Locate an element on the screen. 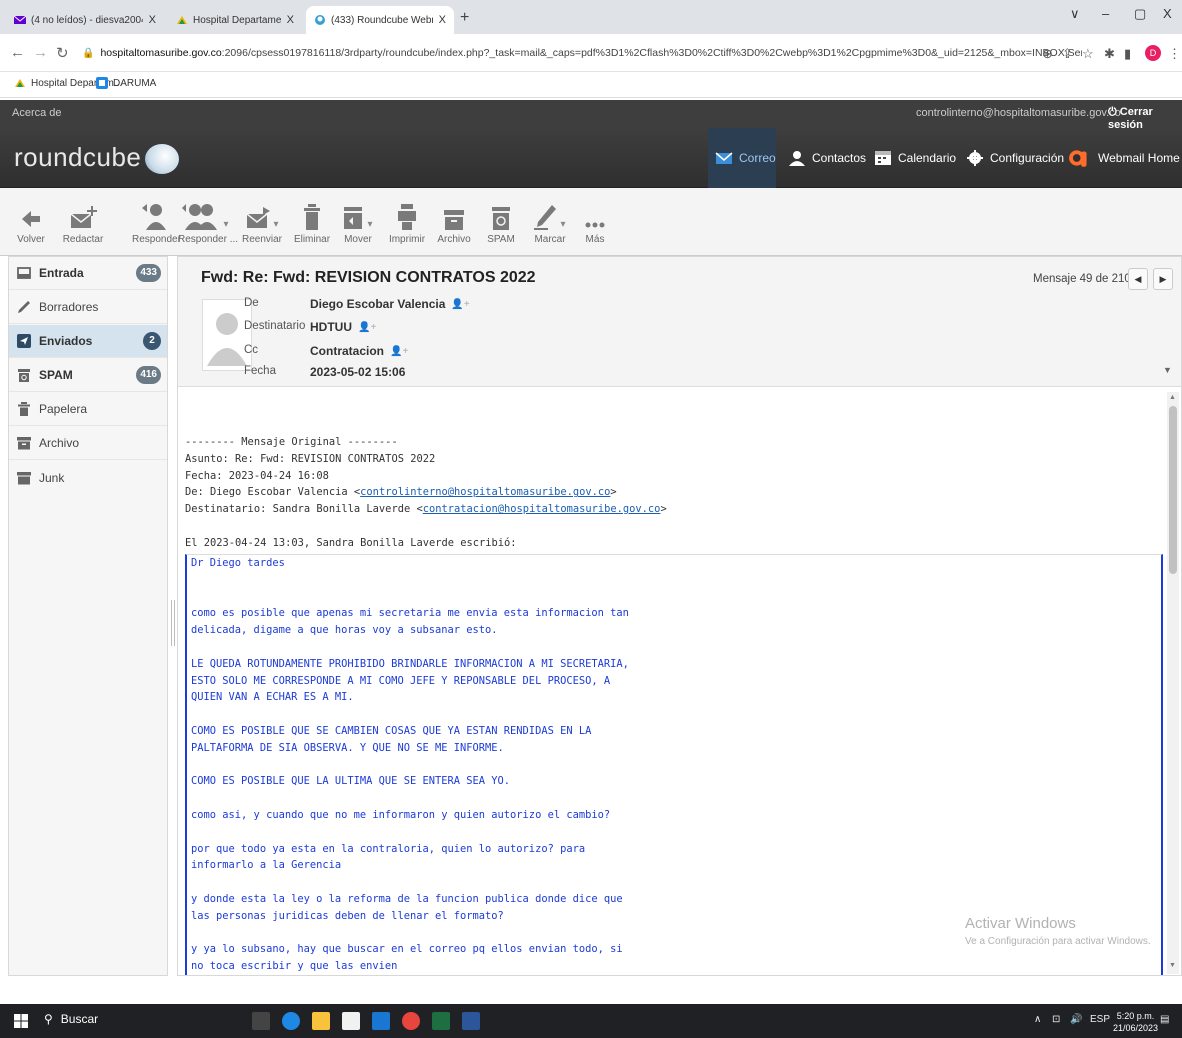 This screenshot has width=1182, height=1038. search-placeholder: Buscar is located at coordinates (79, 1019).